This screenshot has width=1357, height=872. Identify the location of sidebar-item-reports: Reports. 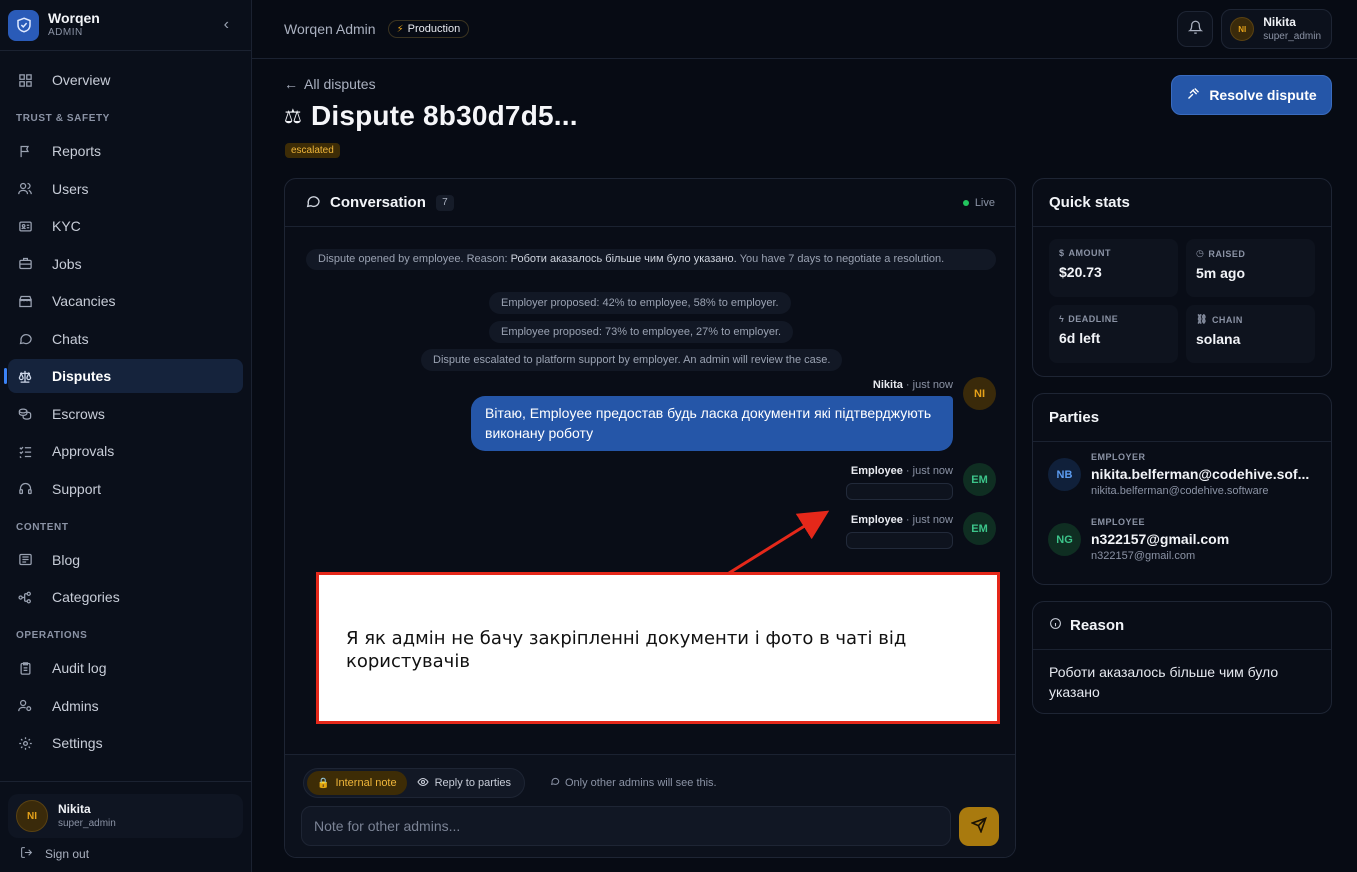
(125, 151).